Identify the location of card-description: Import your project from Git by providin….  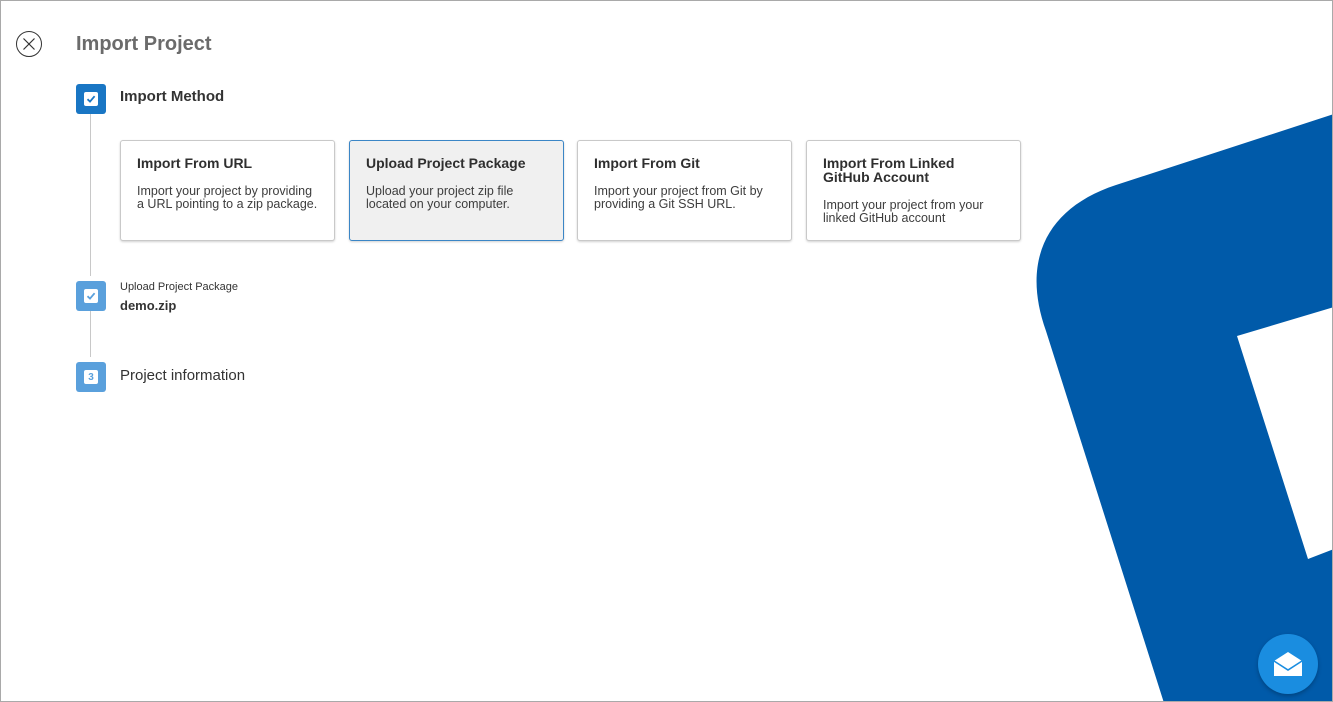
(678, 197).